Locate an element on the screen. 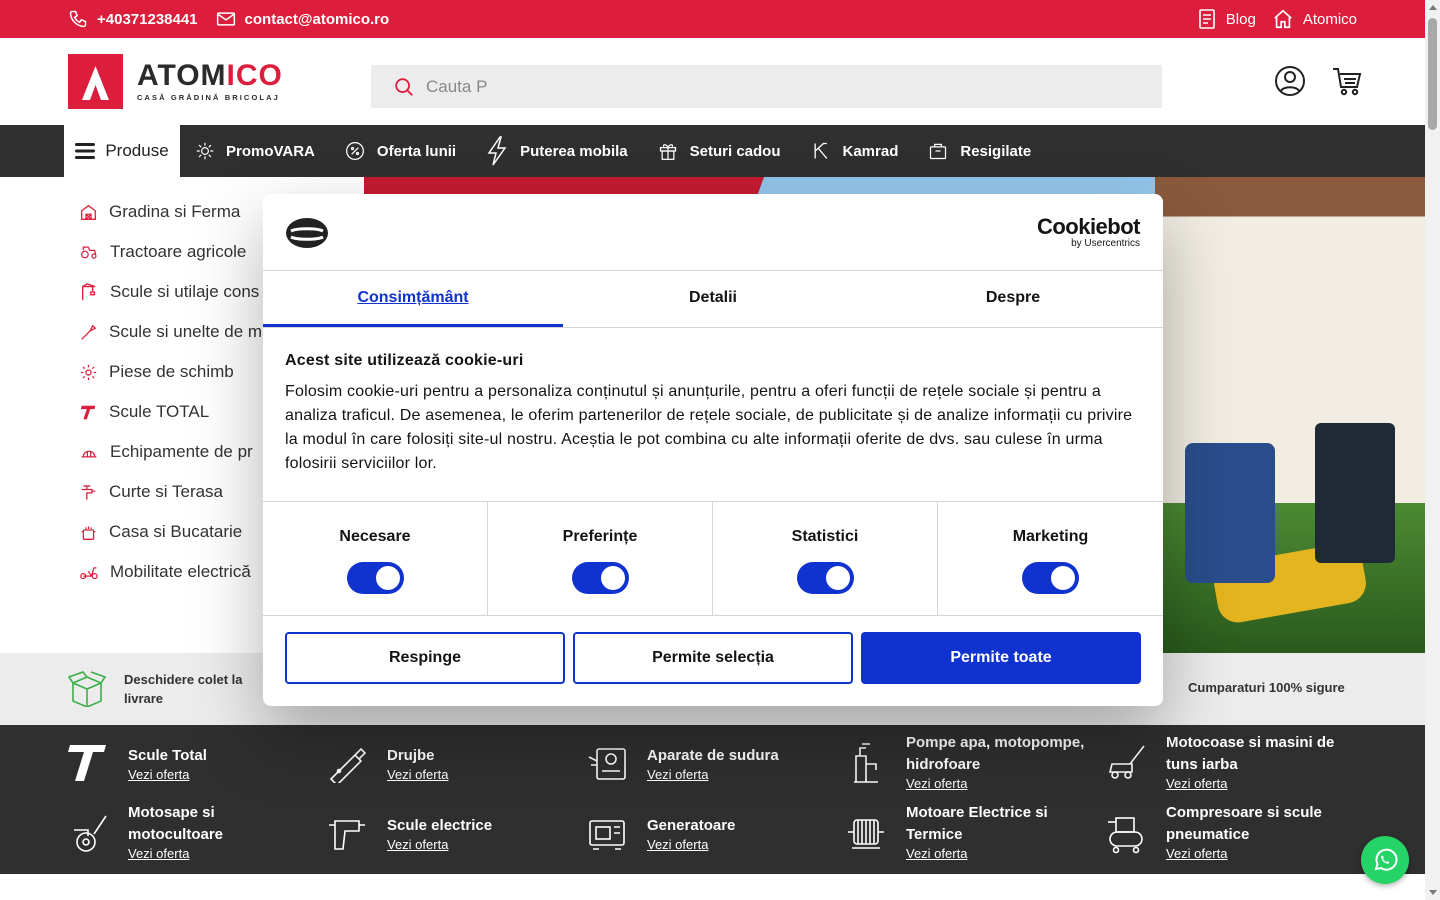  home-link: Atomico is located at coordinates (1314, 19).